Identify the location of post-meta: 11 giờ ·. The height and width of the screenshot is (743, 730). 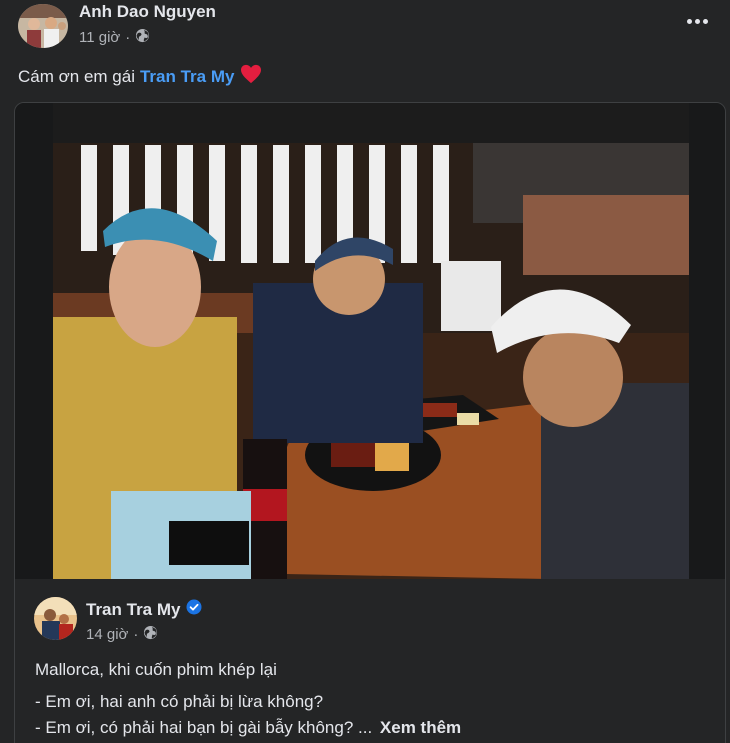
(114, 38).